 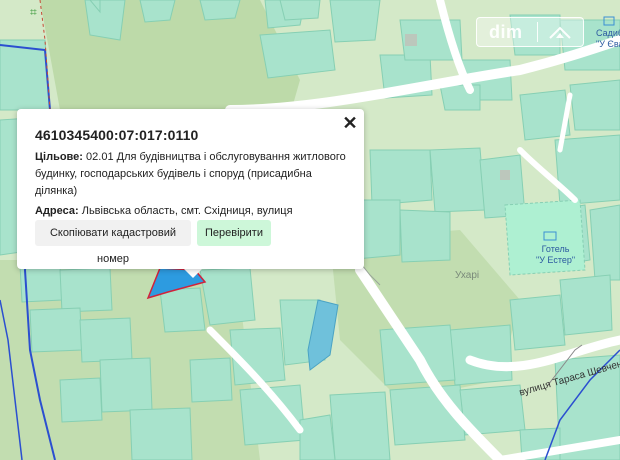 What do you see at coordinates (113, 242) in the screenshot?
I see `copy-cadastral-number-button: Скопіювати кадастровий номер` at bounding box center [113, 242].